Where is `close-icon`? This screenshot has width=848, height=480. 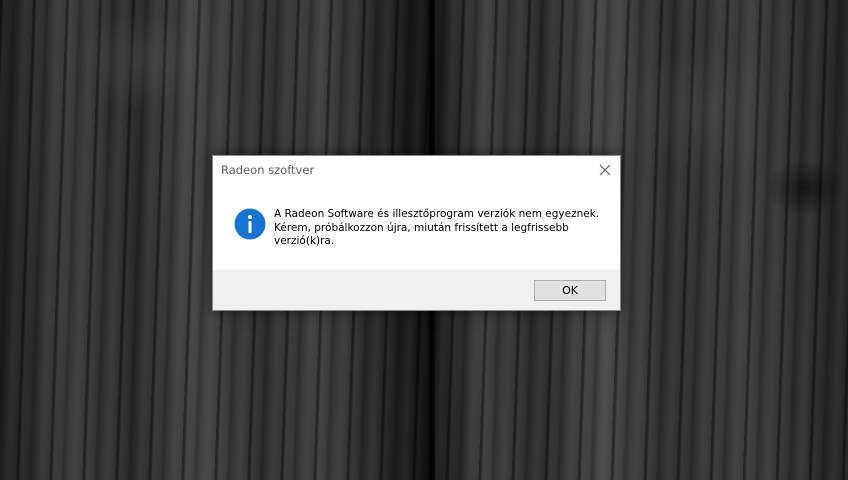 close-icon is located at coordinates (605, 170).